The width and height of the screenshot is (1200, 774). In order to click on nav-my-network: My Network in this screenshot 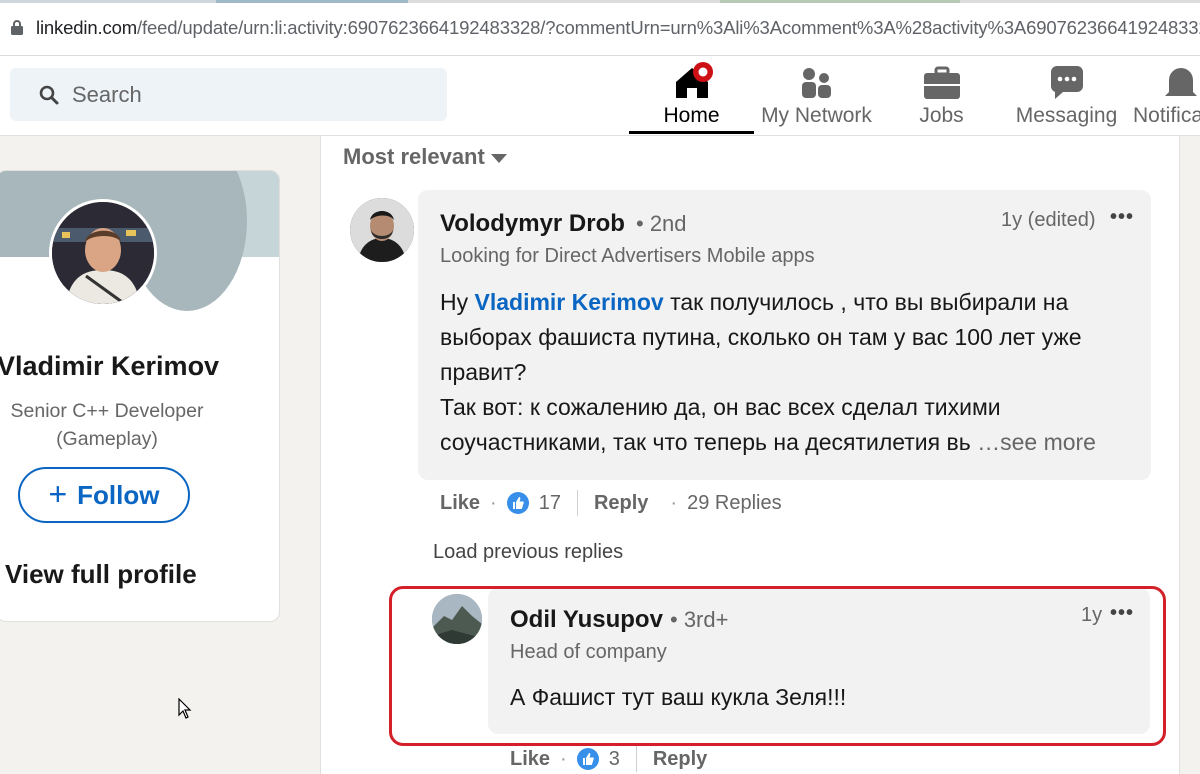, I will do `click(816, 95)`.